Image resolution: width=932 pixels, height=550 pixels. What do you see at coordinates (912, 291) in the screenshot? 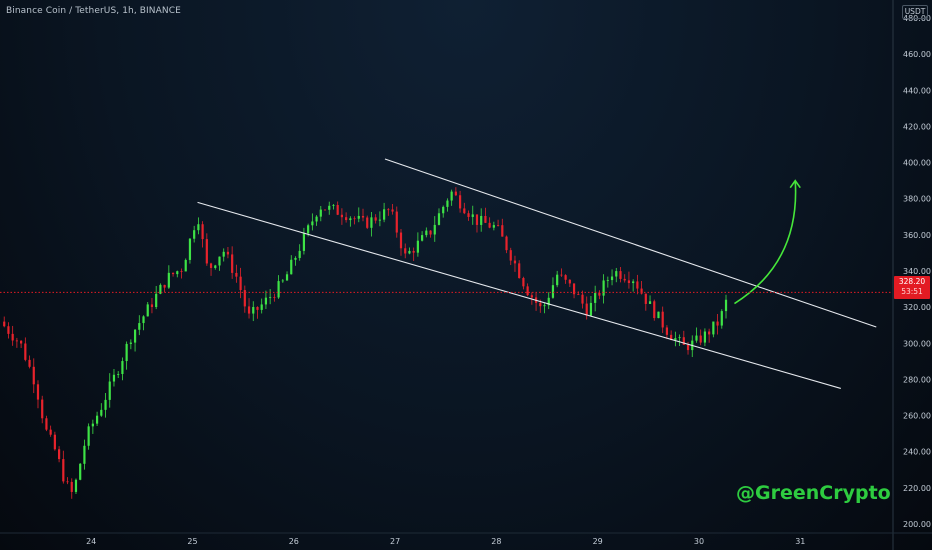
I see `candle-countdown: 53:51` at bounding box center [912, 291].